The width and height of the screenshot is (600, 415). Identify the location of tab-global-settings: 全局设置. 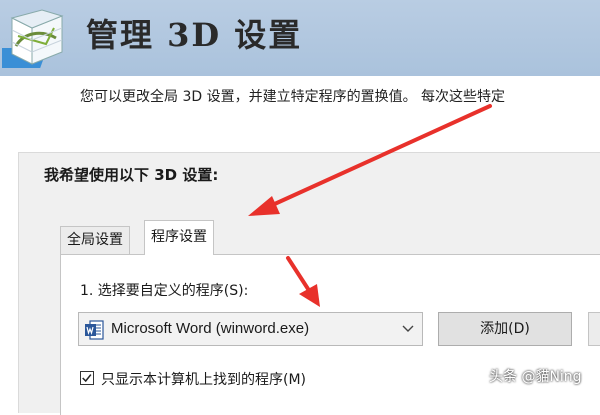
(95, 240).